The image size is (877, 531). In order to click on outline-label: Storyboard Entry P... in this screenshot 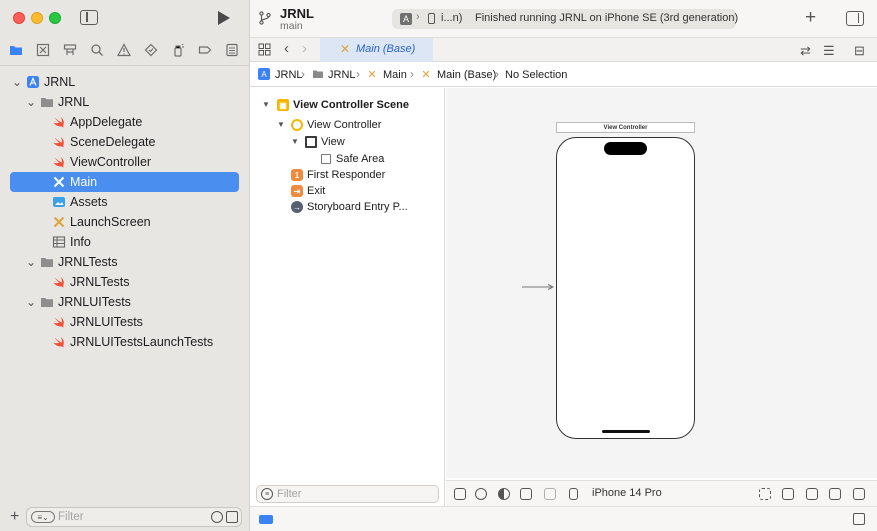, I will do `click(357, 207)`.